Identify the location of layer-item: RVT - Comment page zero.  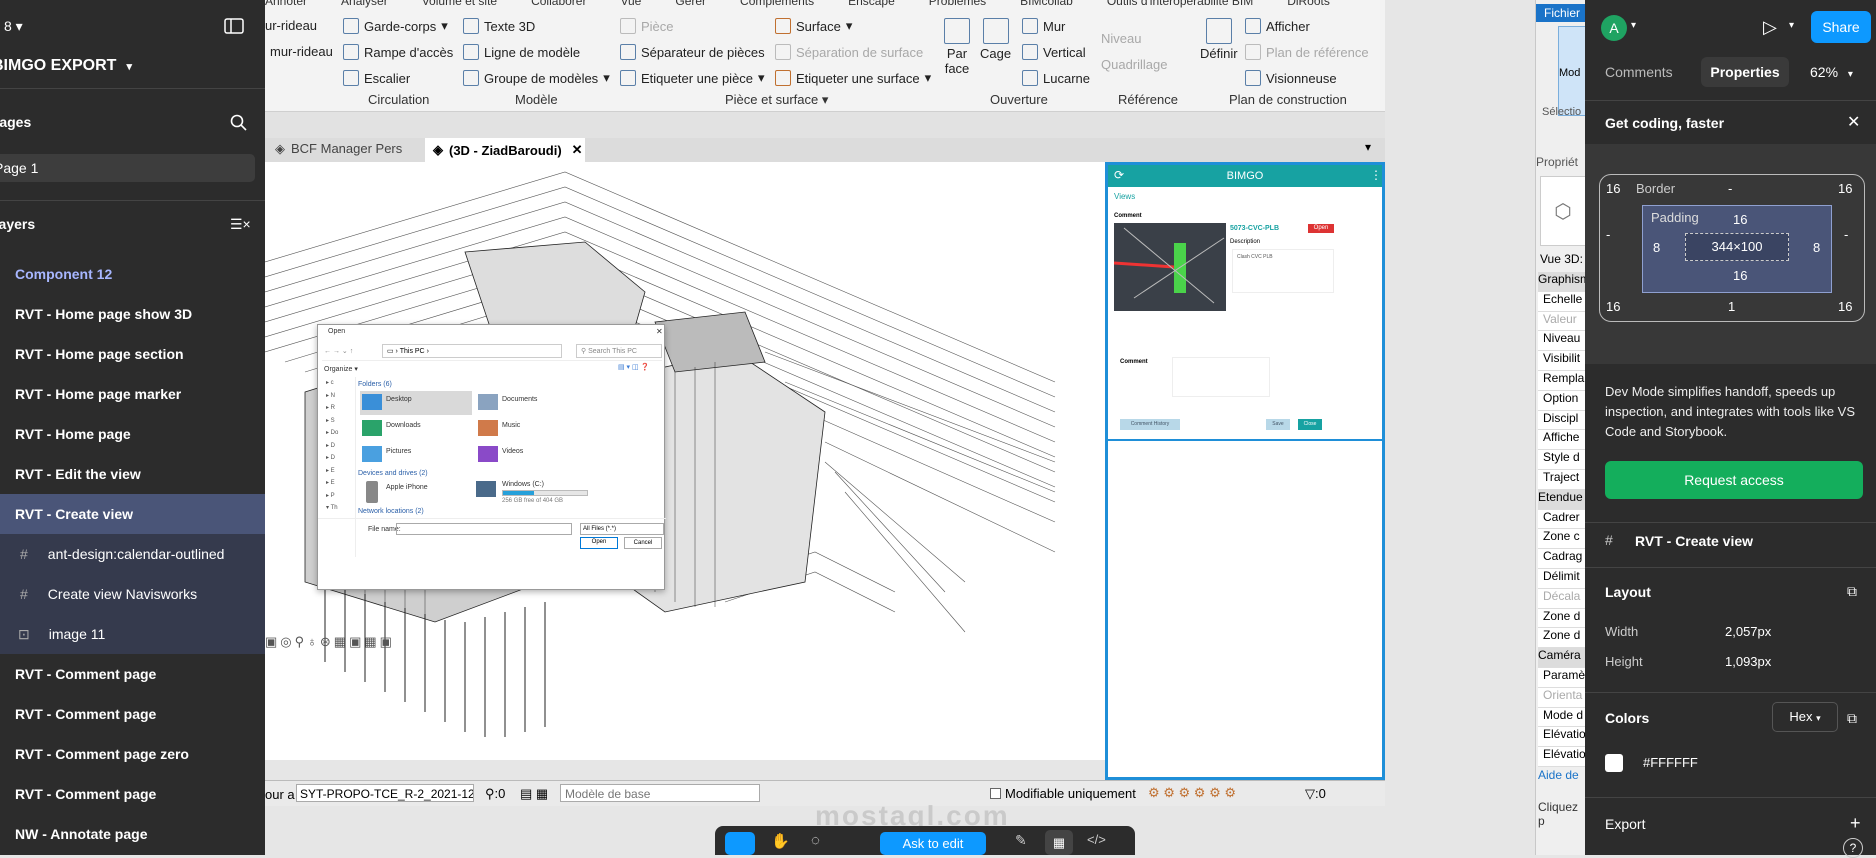
(132, 754).